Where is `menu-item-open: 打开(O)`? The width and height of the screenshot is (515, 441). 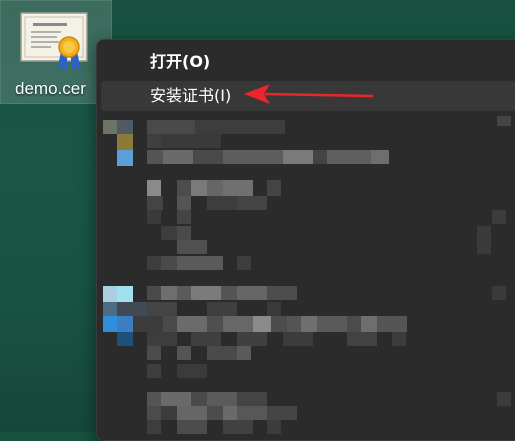
menu-item-open: 打开(O) is located at coordinates (308, 62).